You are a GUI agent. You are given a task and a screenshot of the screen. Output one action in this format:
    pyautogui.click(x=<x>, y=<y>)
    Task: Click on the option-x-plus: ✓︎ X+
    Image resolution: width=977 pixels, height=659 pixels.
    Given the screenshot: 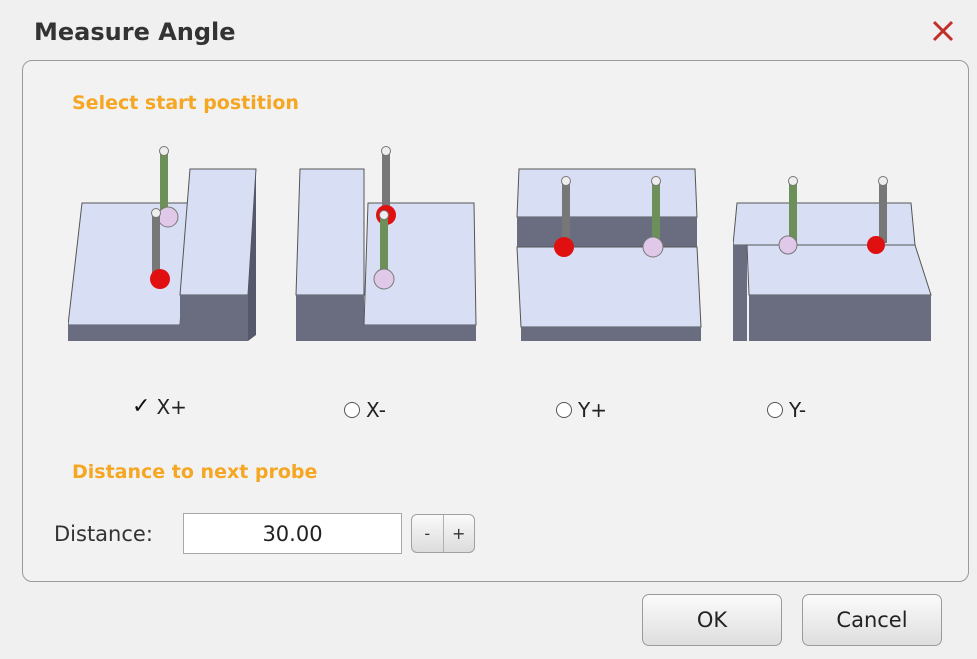 What is the action you would take?
    pyautogui.click(x=159, y=407)
    